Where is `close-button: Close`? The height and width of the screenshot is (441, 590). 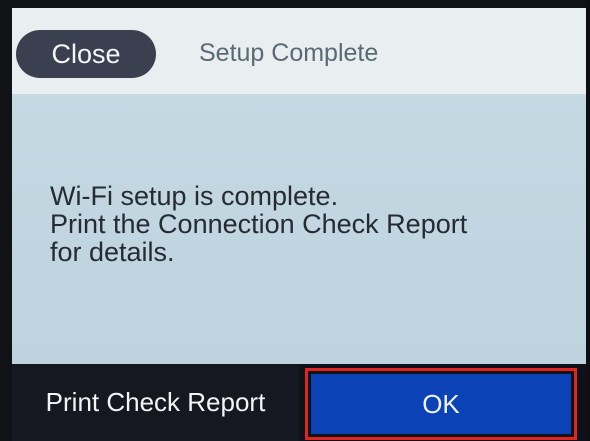 close-button: Close is located at coordinates (86, 54).